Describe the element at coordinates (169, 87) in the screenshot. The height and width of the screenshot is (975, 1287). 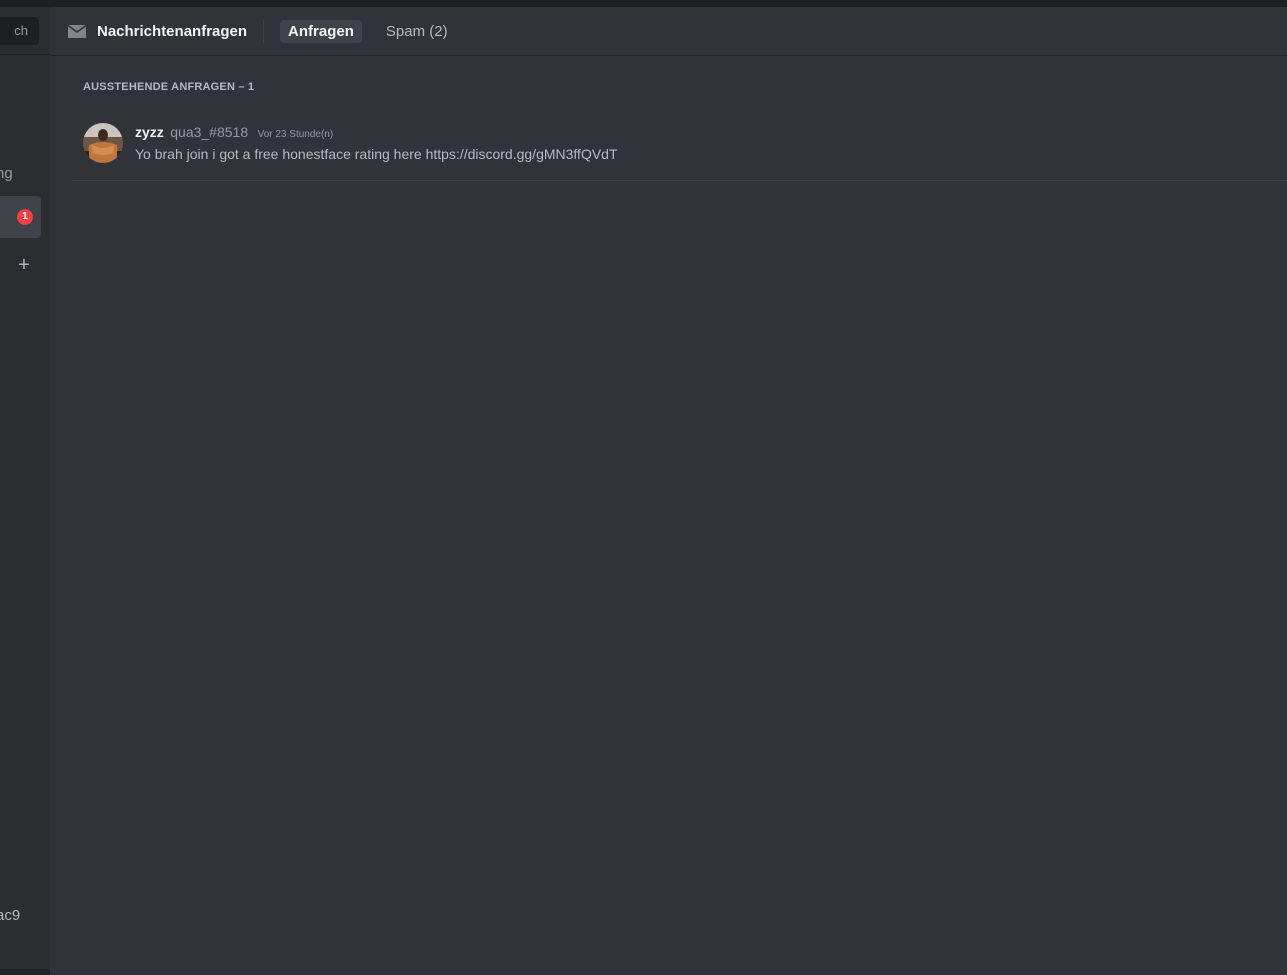
I see `section-title: AUSSTEHENDE ANFRAGEN – 1` at that location.